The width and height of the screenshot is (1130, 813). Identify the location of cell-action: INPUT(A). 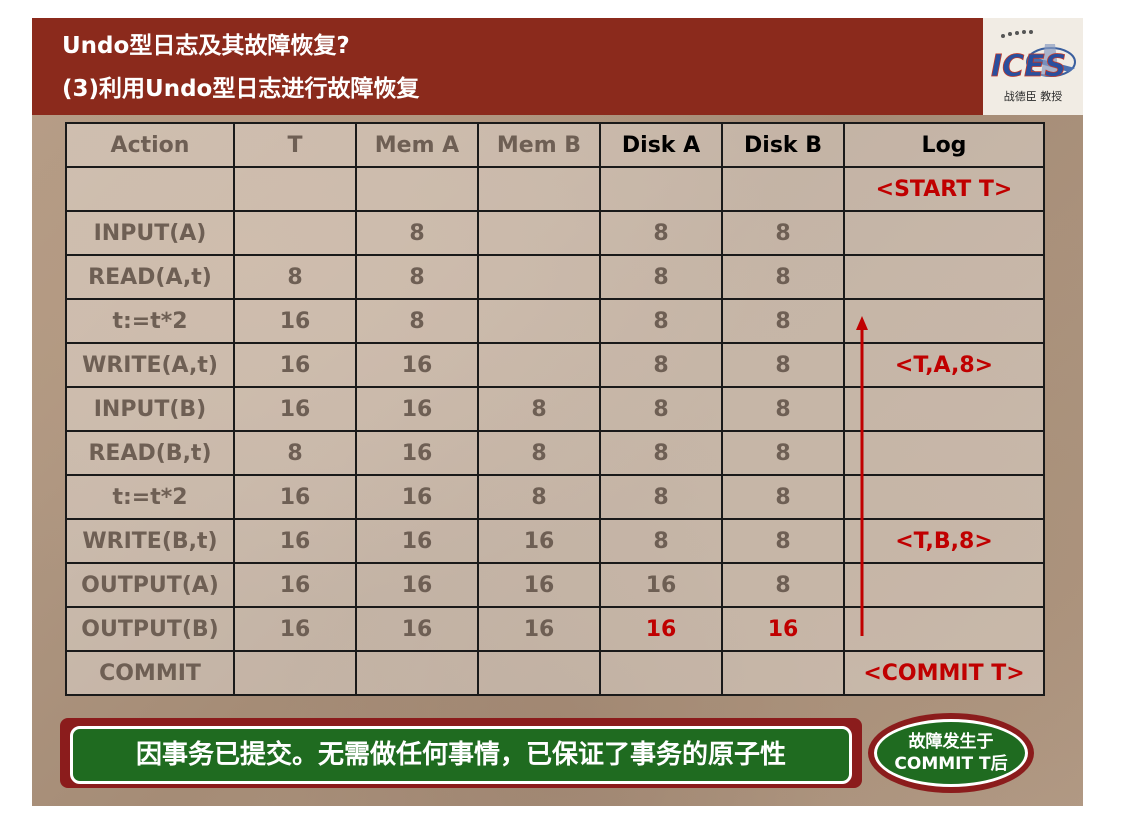
(150, 233).